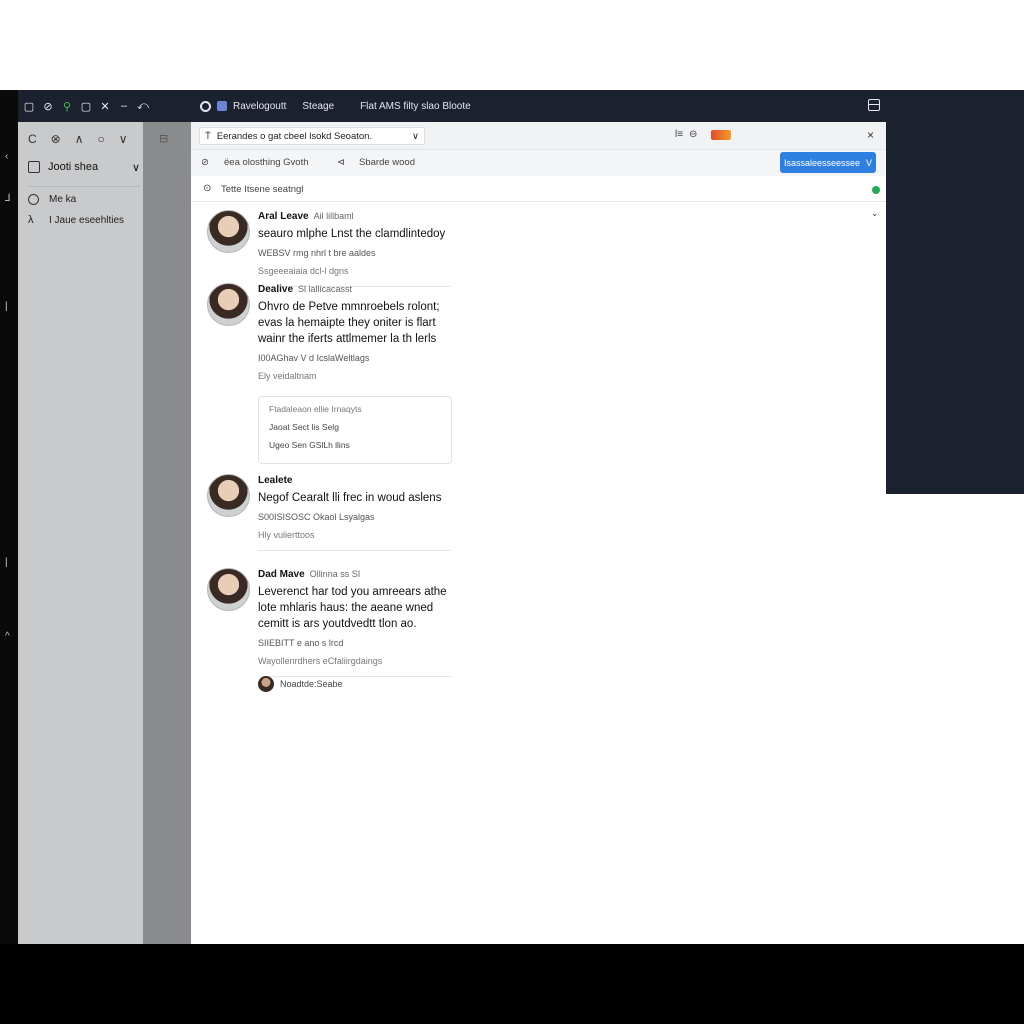 Image resolution: width=1024 pixels, height=1024 pixels. Describe the element at coordinates (9, 517) in the screenshot. I see `left-edge: ‹ ⅃ | | ^` at that location.